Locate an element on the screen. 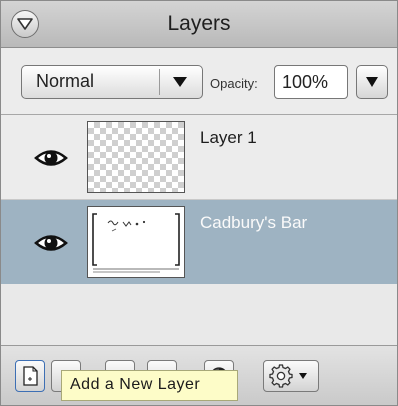 The height and width of the screenshot is (406, 398). gear-icon is located at coordinates (288, 376).